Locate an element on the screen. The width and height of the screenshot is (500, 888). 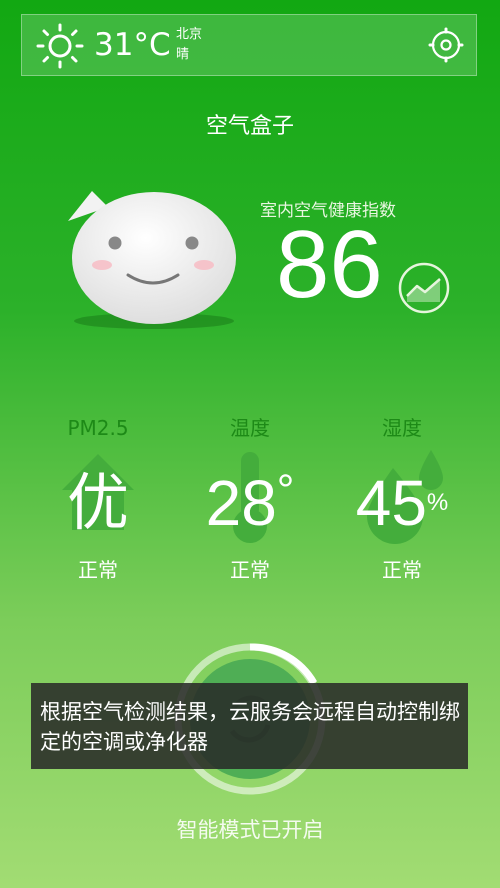
city-name: 北京 is located at coordinates (189, 34).